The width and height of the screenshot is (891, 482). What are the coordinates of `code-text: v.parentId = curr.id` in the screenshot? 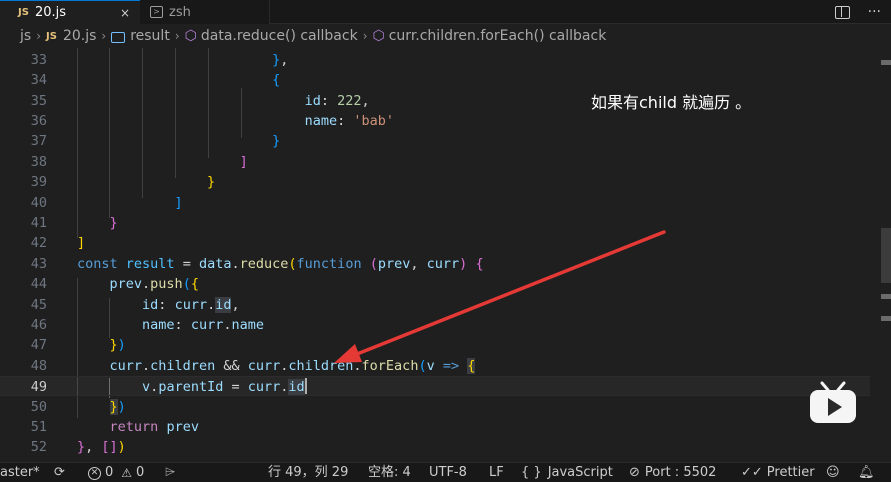 It's located at (224, 386).